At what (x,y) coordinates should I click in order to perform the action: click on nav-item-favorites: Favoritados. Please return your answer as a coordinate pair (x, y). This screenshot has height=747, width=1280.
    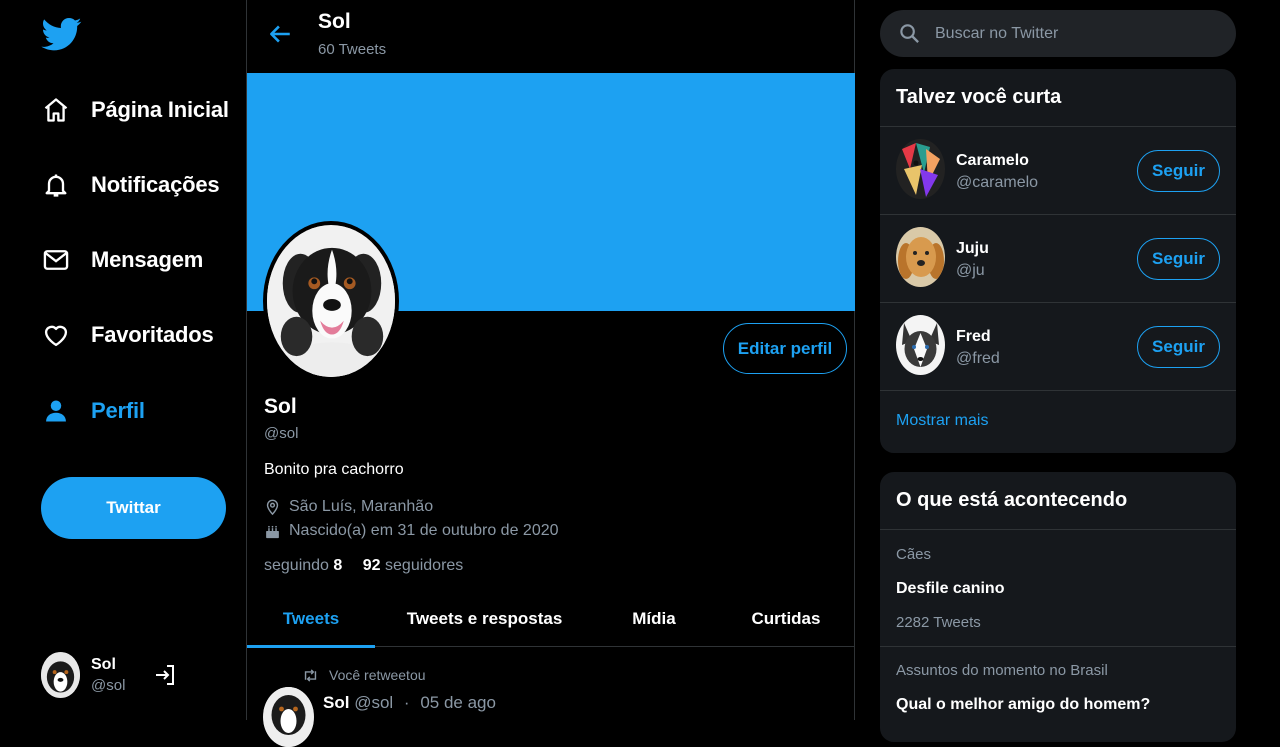
    Looking at the image, I should click on (128, 335).